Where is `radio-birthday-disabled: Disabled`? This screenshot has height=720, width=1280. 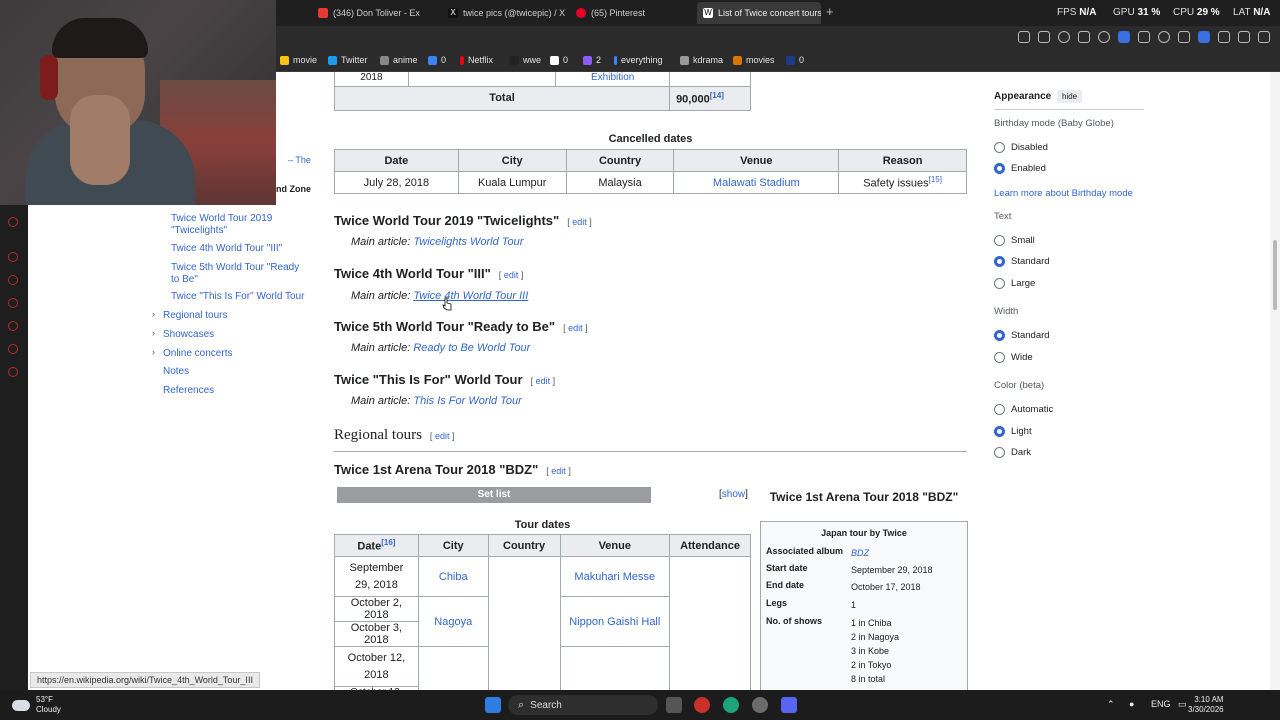 radio-birthday-disabled: Disabled is located at coordinates (1021, 147).